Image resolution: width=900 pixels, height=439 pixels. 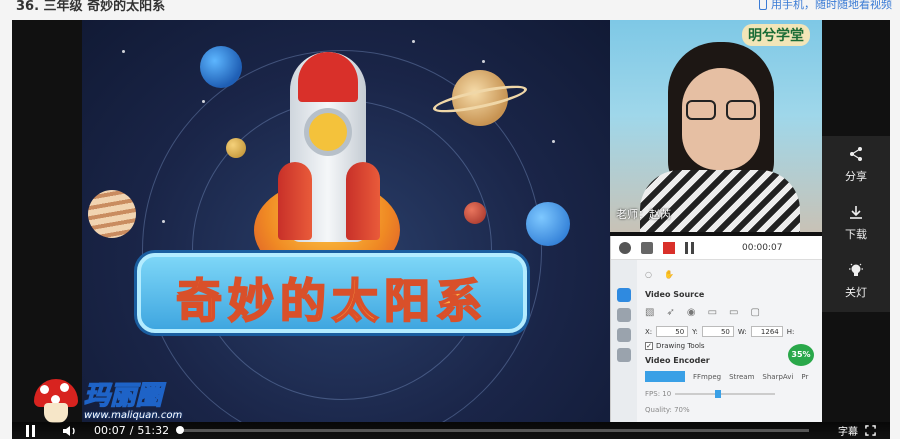 What do you see at coordinates (548, 224) in the screenshot?
I see `neptune-planet` at bounding box center [548, 224].